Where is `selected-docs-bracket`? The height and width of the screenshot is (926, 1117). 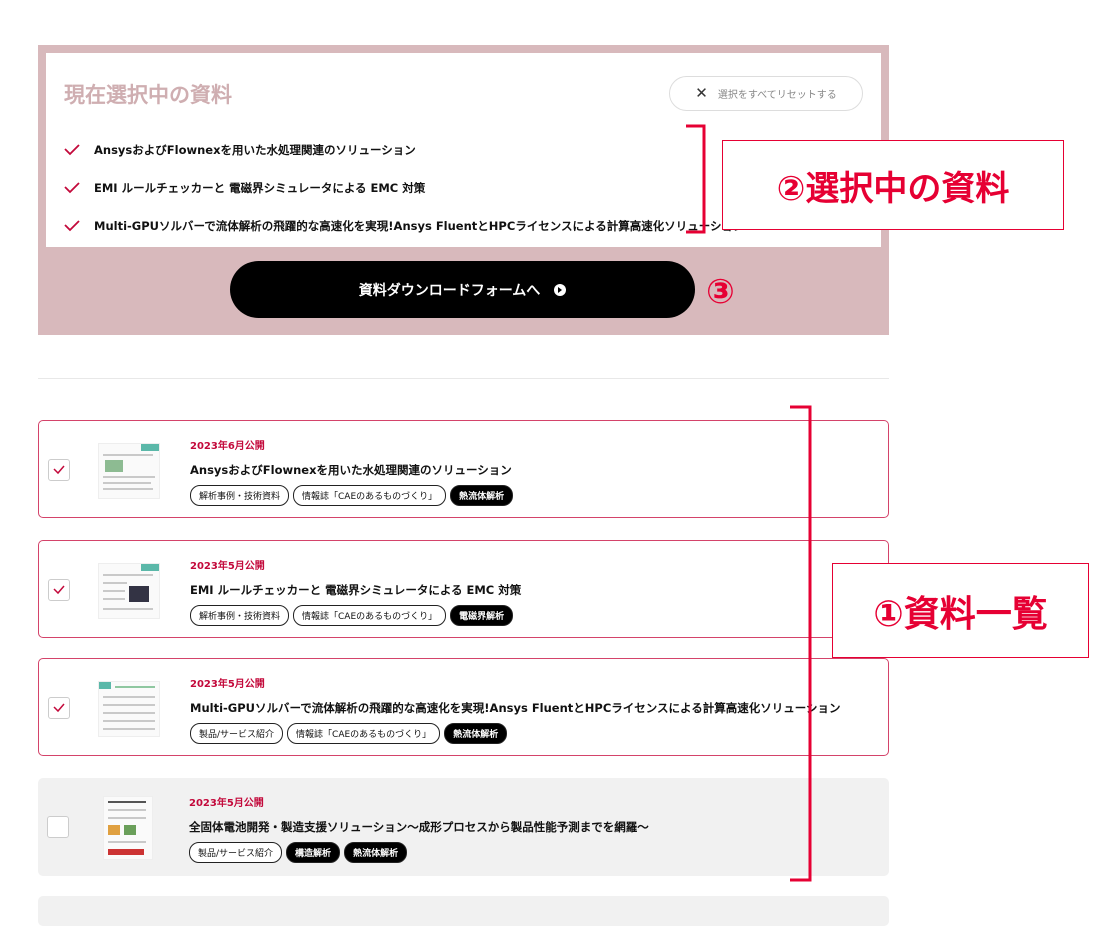 selected-docs-bracket is located at coordinates (696, 179).